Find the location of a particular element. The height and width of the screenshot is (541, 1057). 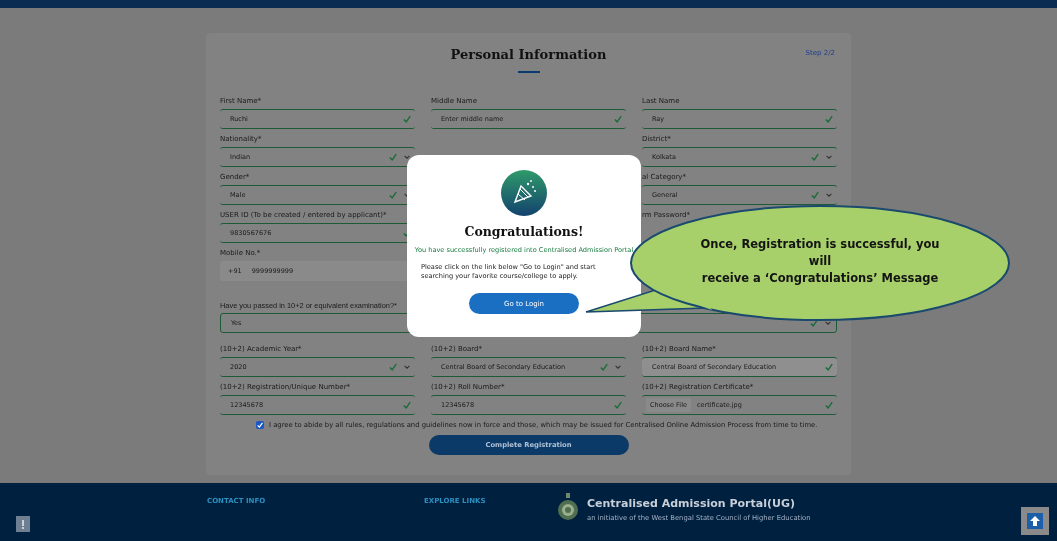

arrow-up-icon is located at coordinates (1035, 521).